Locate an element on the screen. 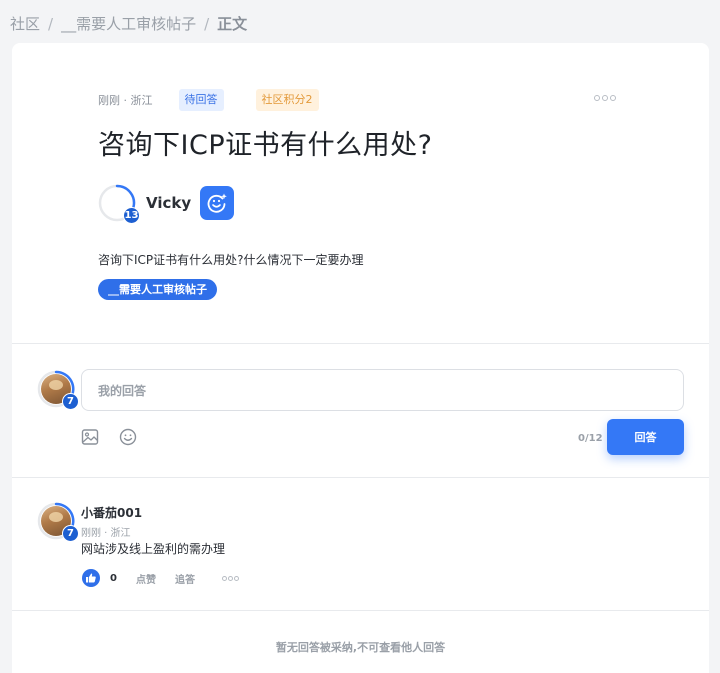 Image resolution: width=720 pixels, height=673 pixels. like-count: 0 is located at coordinates (113, 578).